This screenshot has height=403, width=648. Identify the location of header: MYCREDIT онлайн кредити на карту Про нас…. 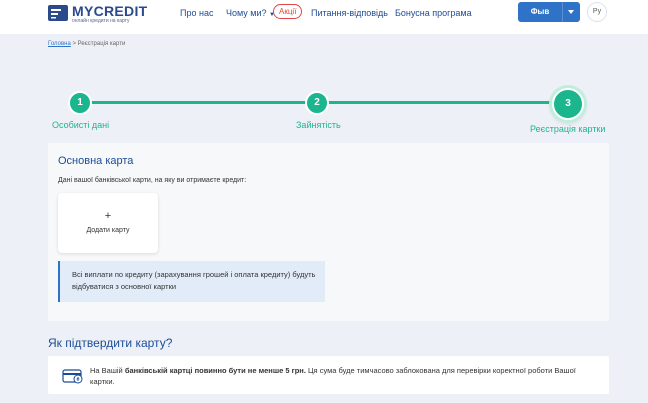
(324, 17).